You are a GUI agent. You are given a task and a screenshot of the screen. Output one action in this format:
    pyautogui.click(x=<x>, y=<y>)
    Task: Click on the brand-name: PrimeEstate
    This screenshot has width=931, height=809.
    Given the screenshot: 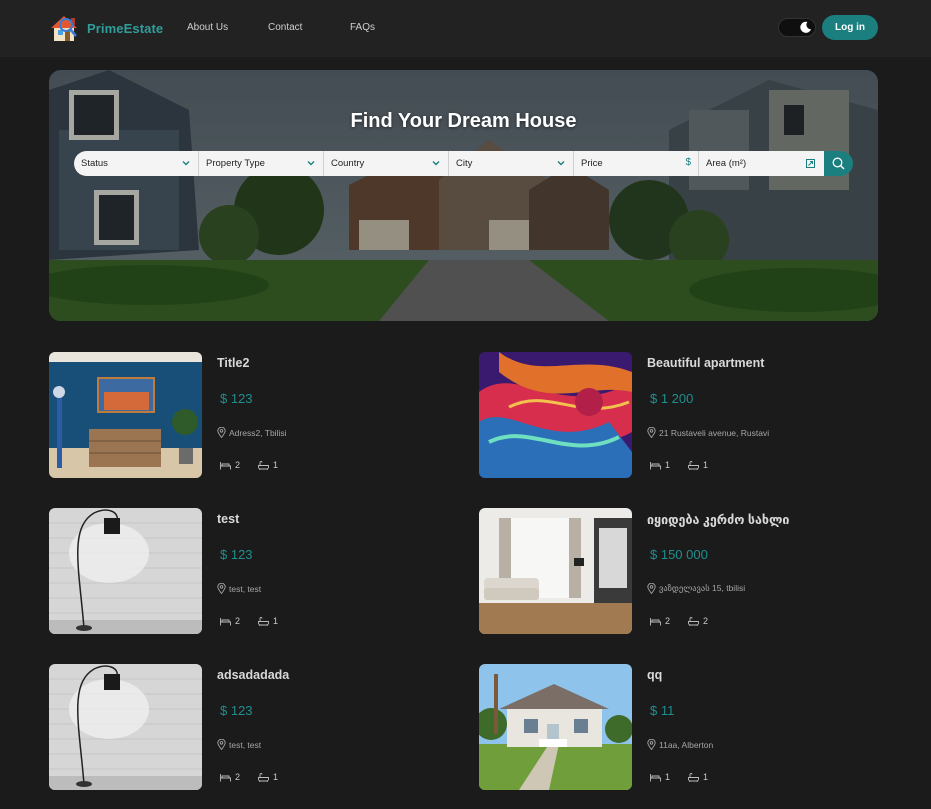 What is the action you would take?
    pyautogui.click(x=125, y=28)
    